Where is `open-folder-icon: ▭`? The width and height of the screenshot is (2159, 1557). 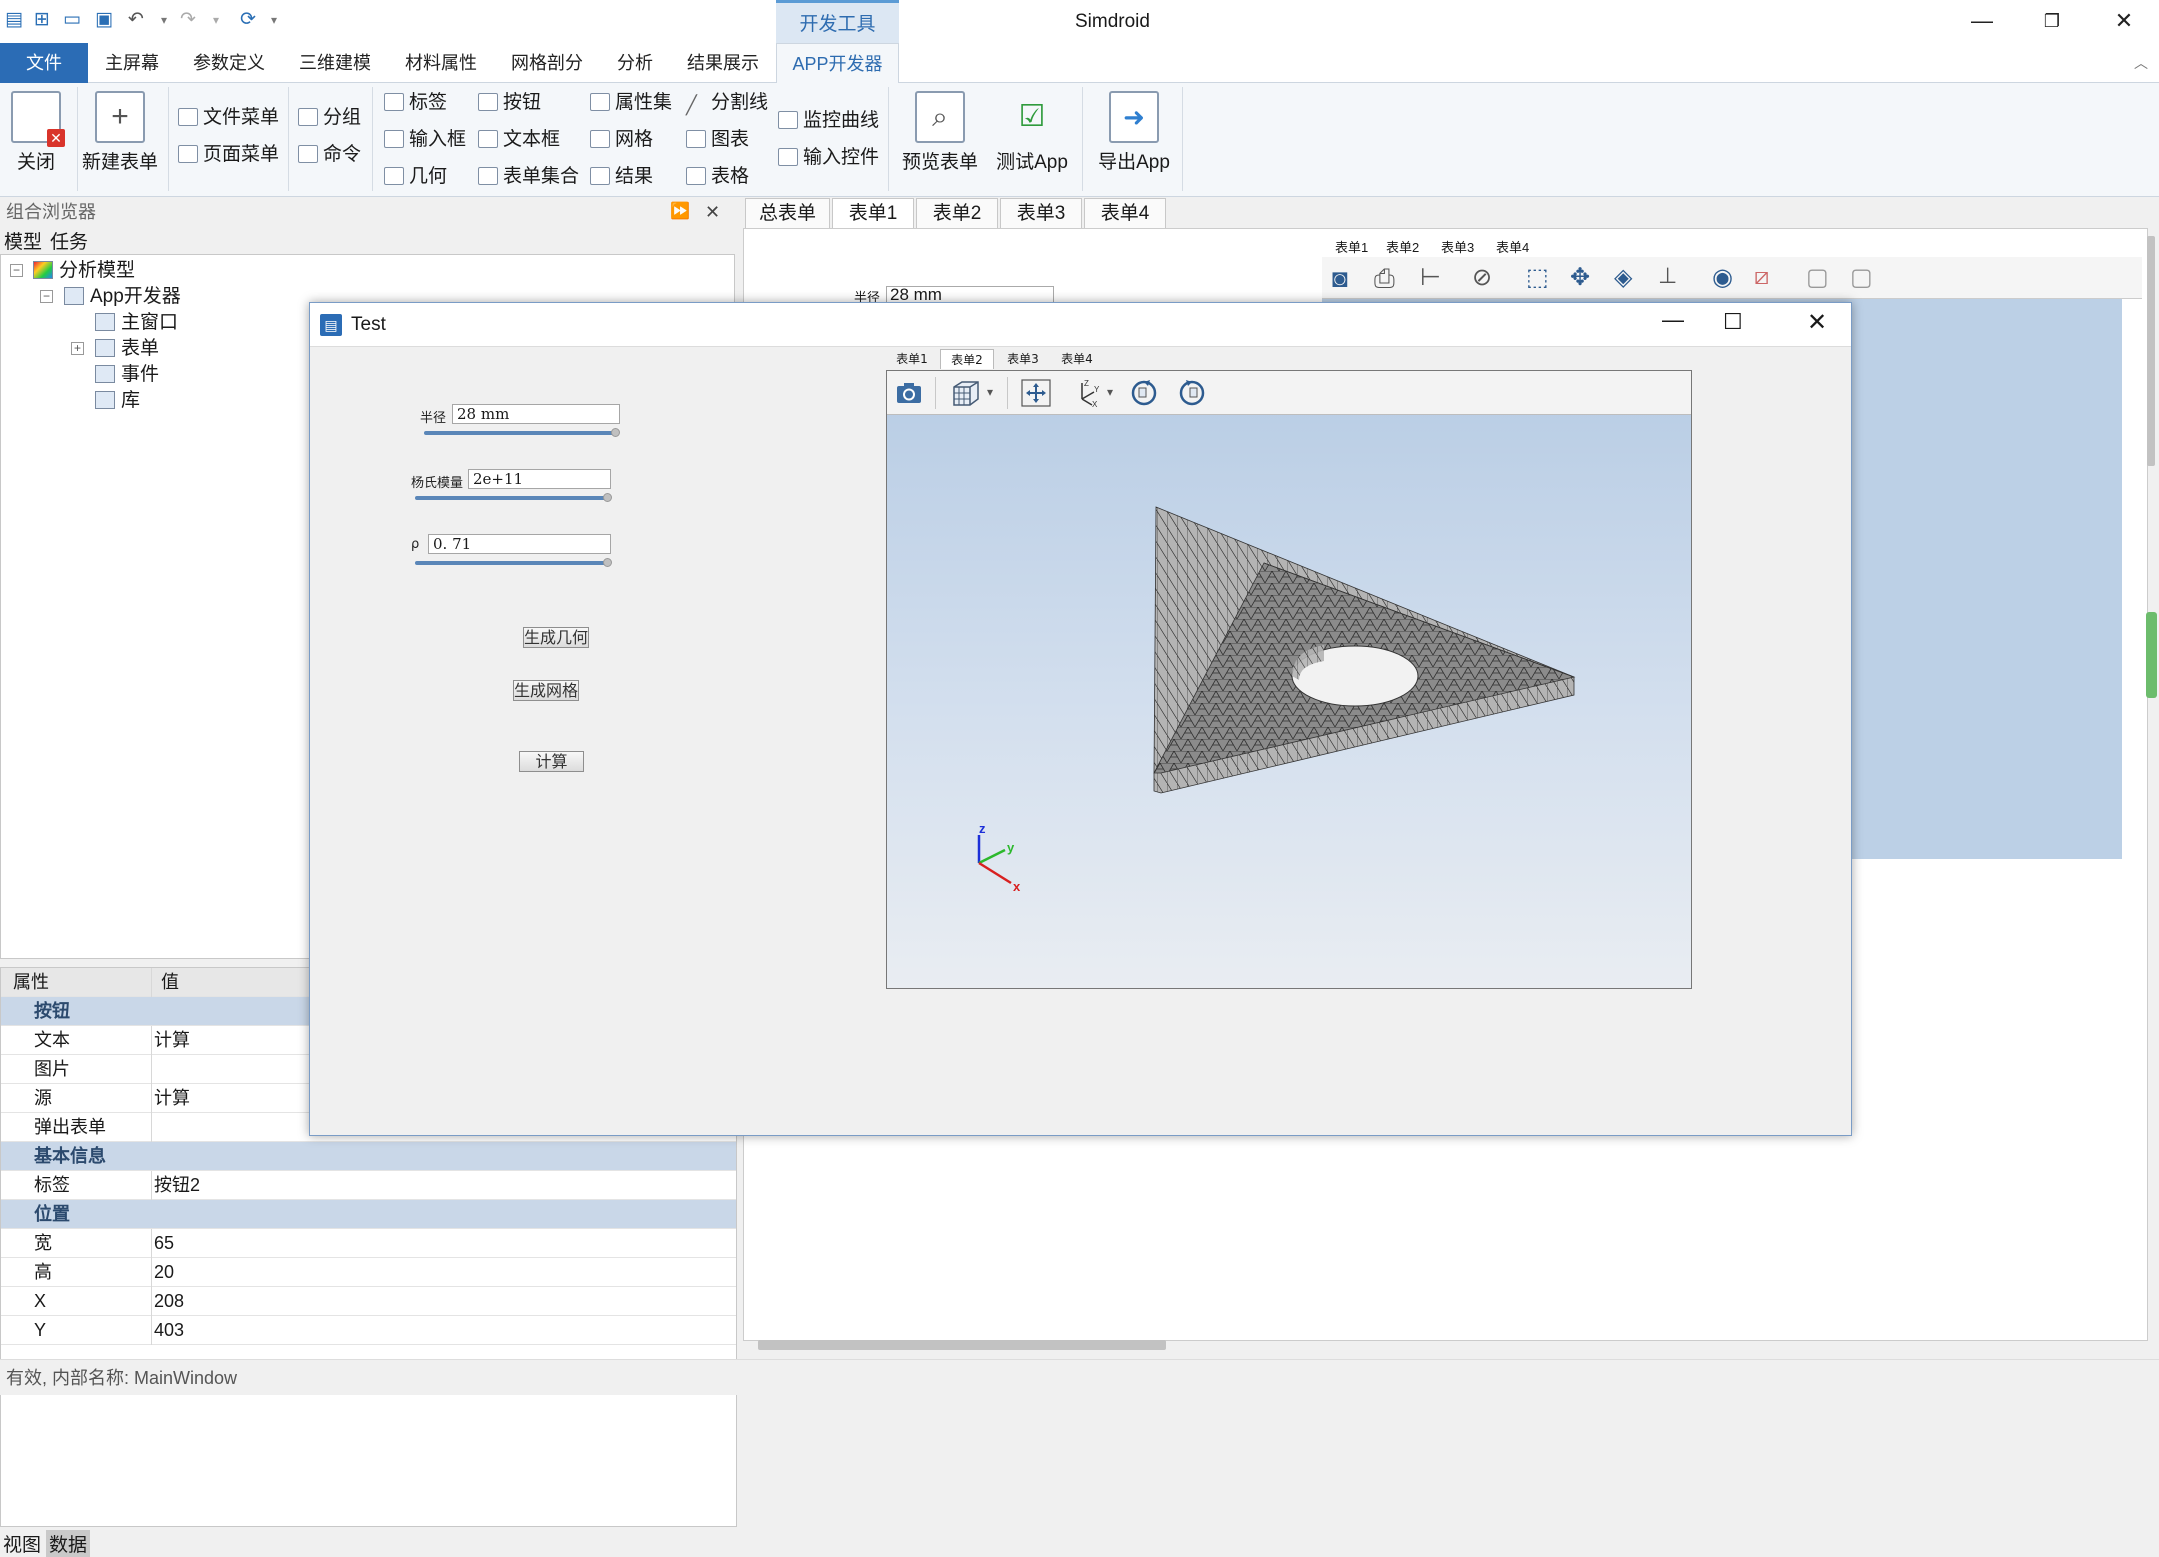 open-folder-icon: ▭ is located at coordinates (72, 20).